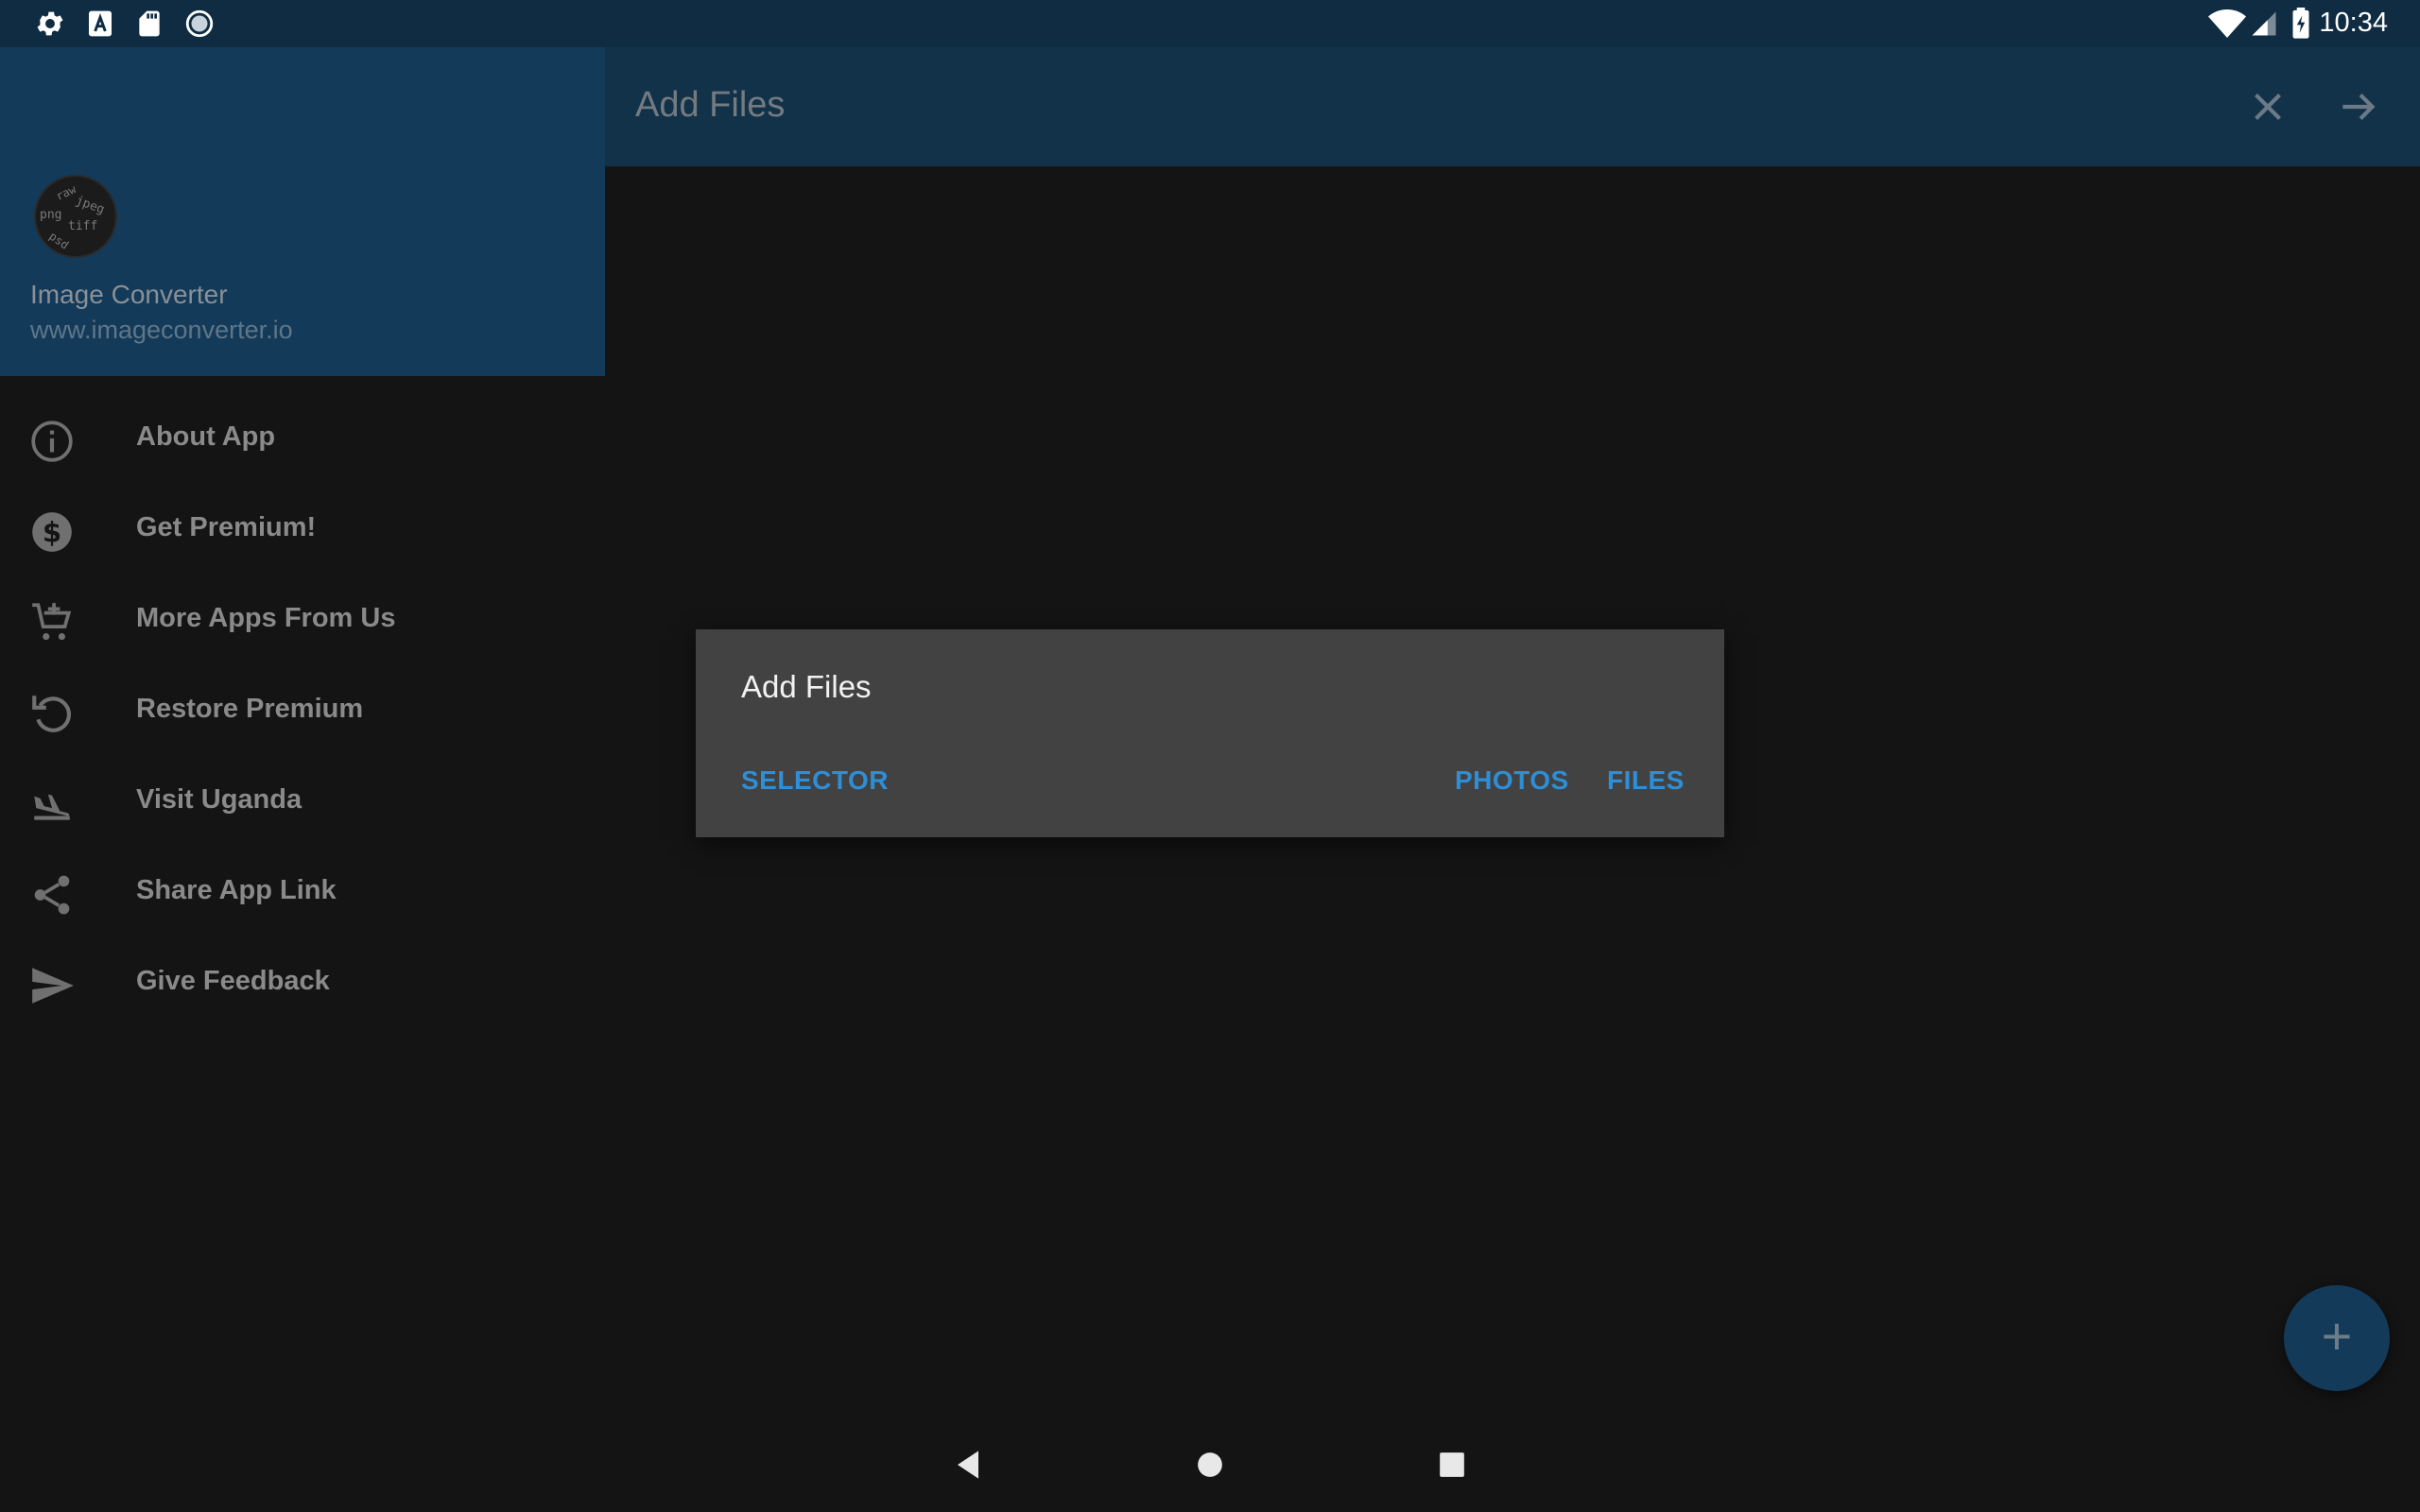 The image size is (2420, 1512). What do you see at coordinates (968, 1465) in the screenshot?
I see `back-icon` at bounding box center [968, 1465].